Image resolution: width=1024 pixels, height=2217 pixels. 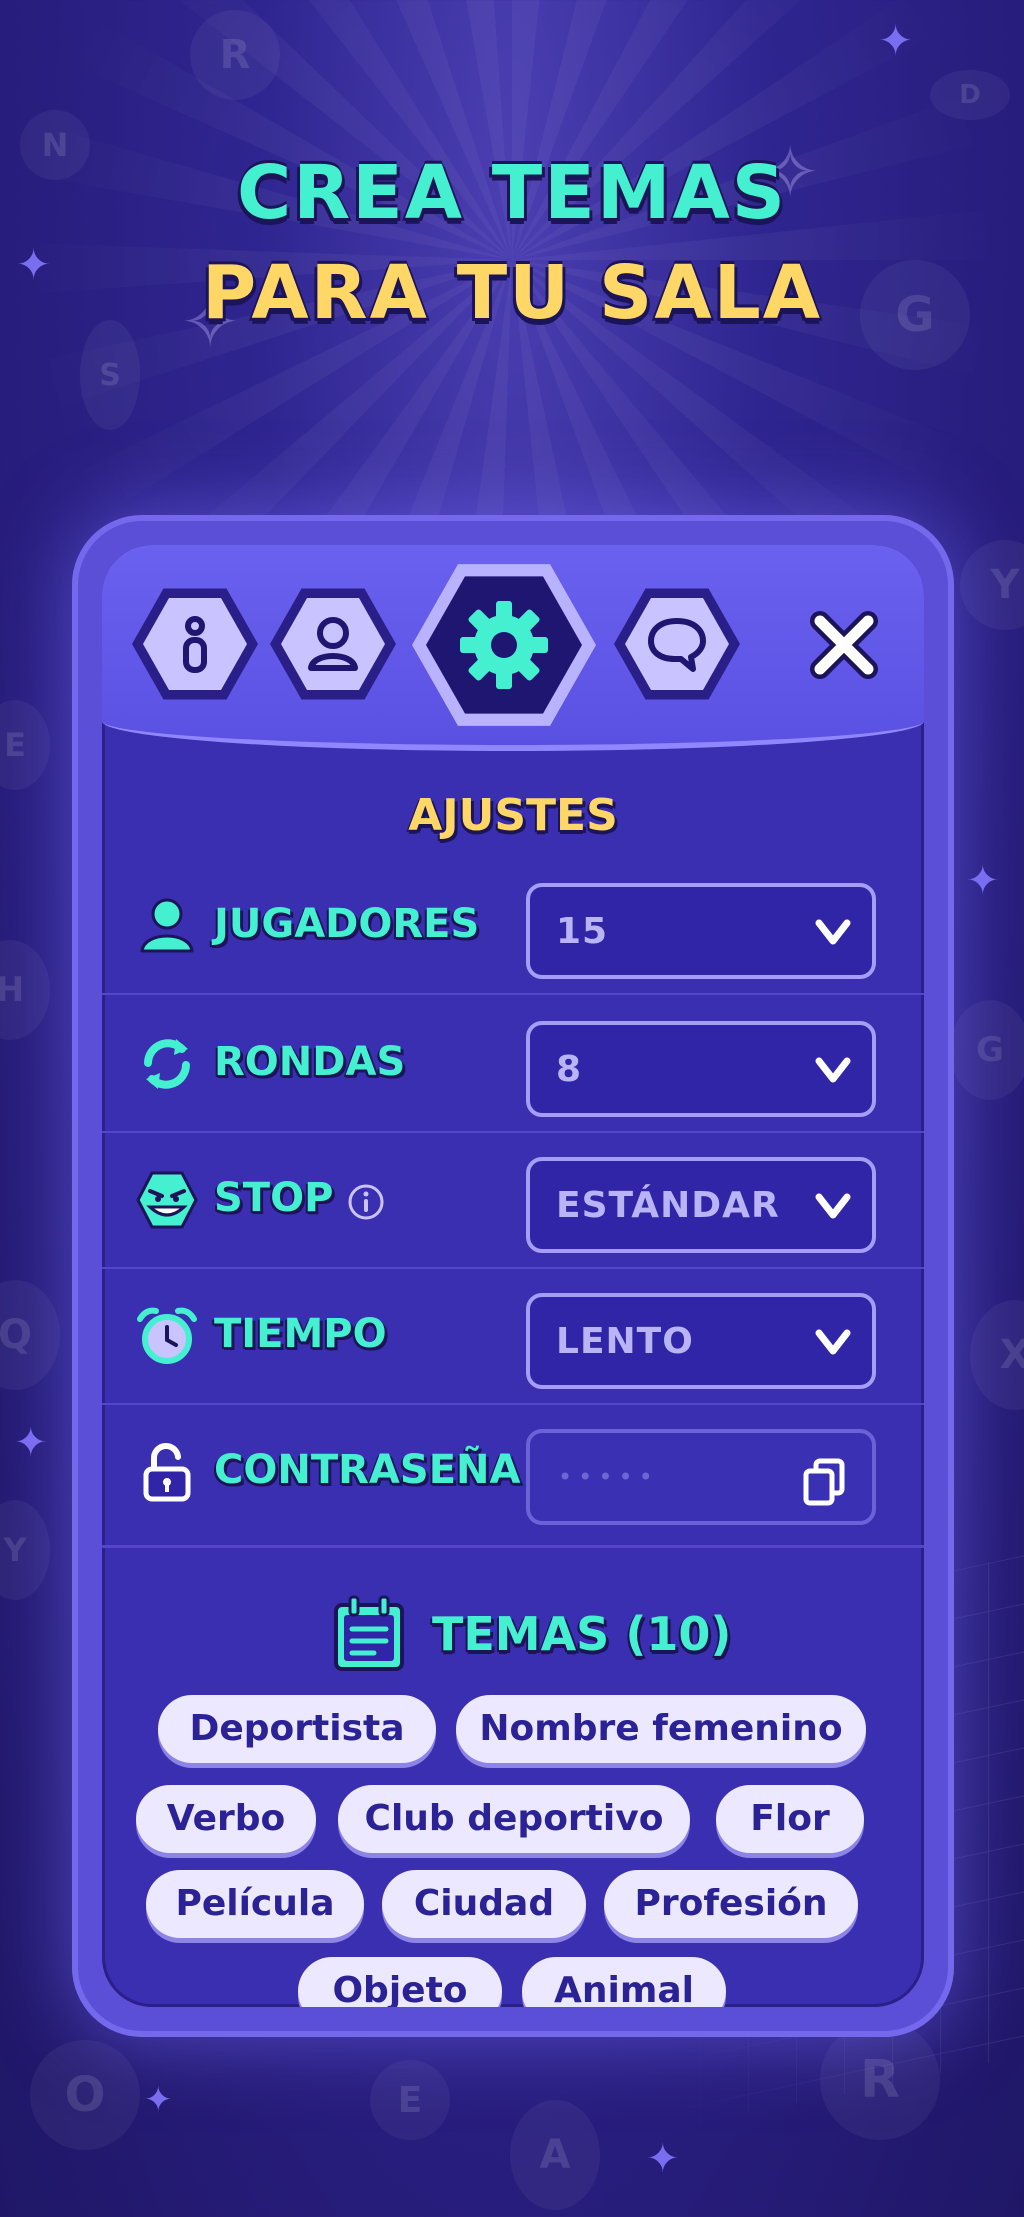 I want to click on themes-header: TEMAS (10), so click(x=513, y=1630).